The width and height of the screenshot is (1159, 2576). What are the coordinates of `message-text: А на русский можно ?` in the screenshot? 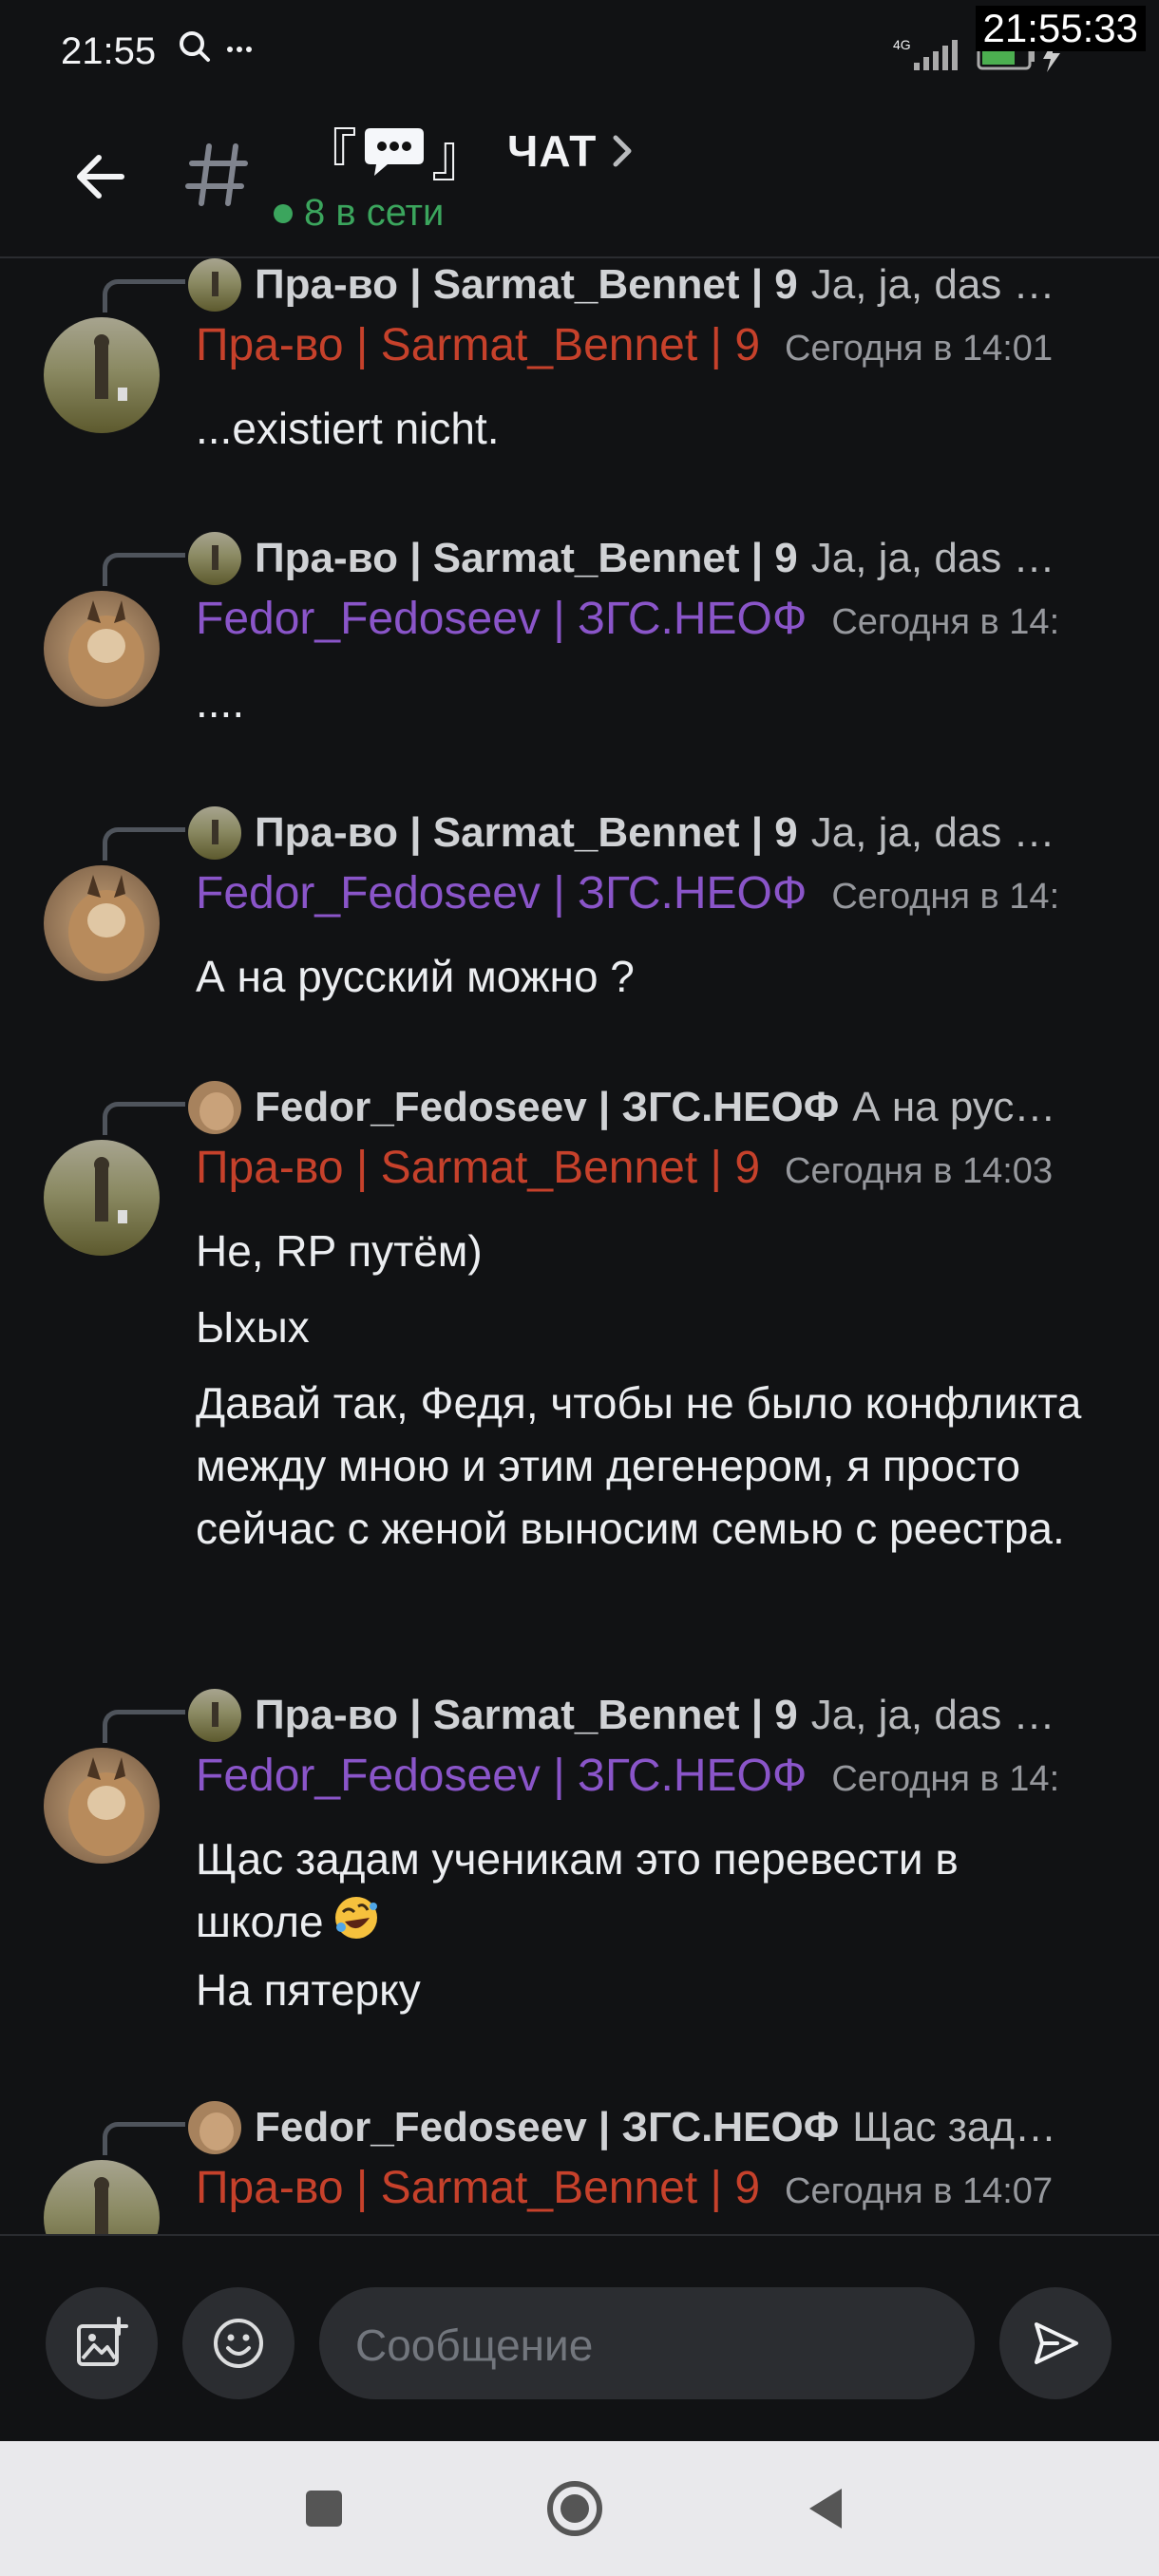 It's located at (415, 976).